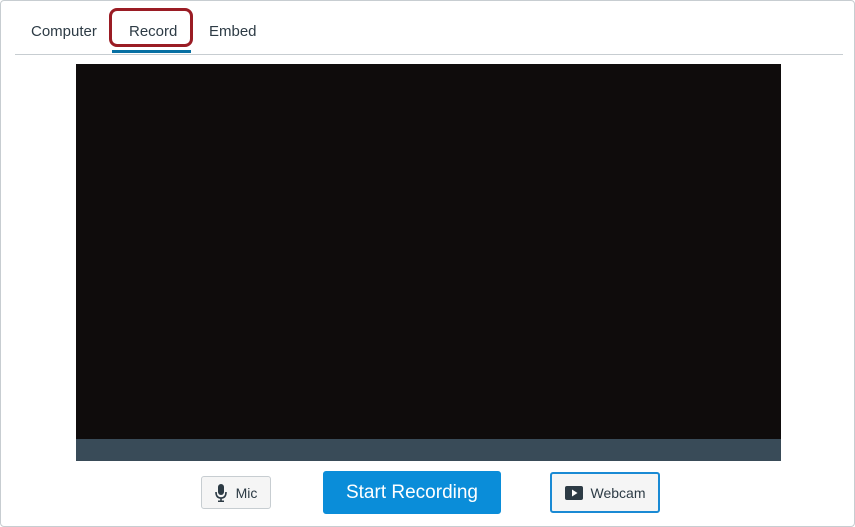  What do you see at coordinates (233, 32) in the screenshot?
I see `tab-embed: Embed` at bounding box center [233, 32].